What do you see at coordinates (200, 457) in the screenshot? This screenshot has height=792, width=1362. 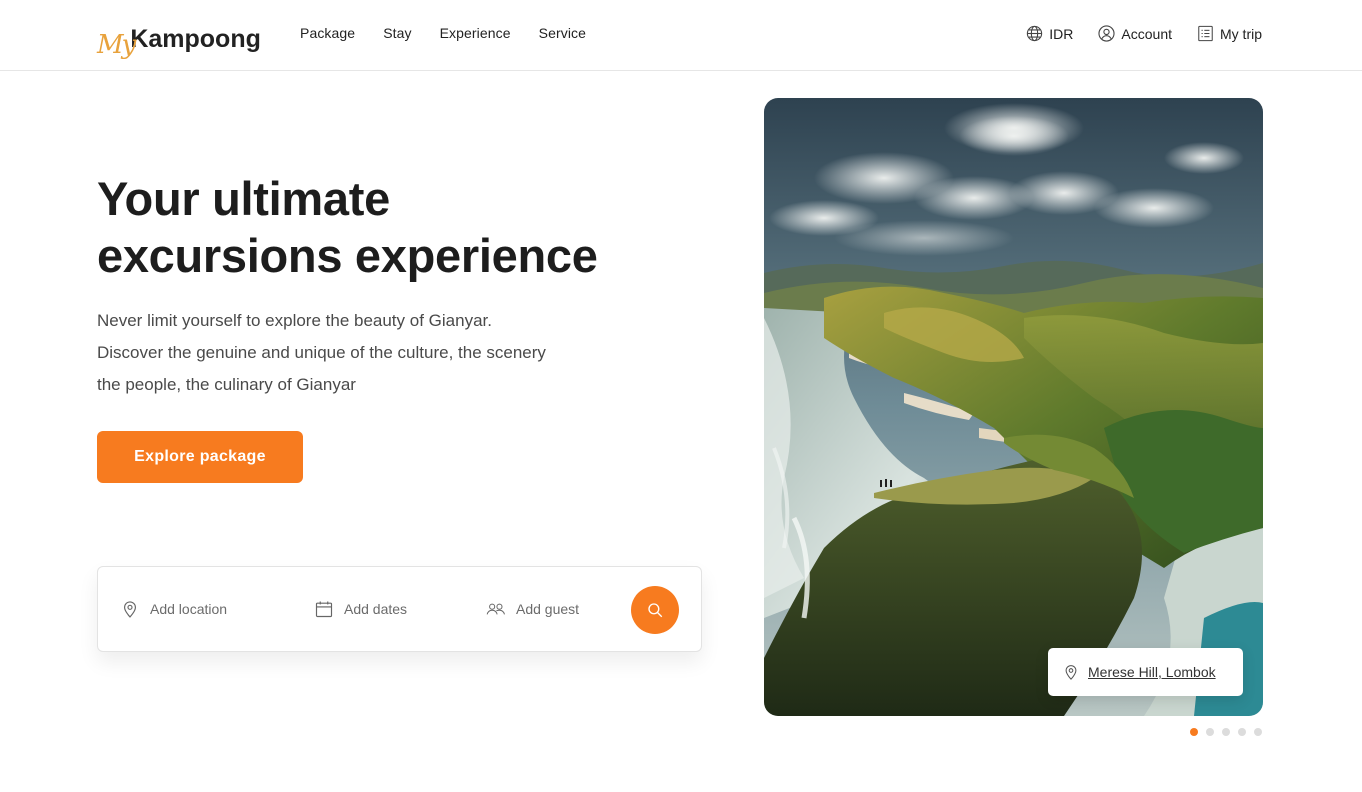 I see `explore-package-button: Explore package` at bounding box center [200, 457].